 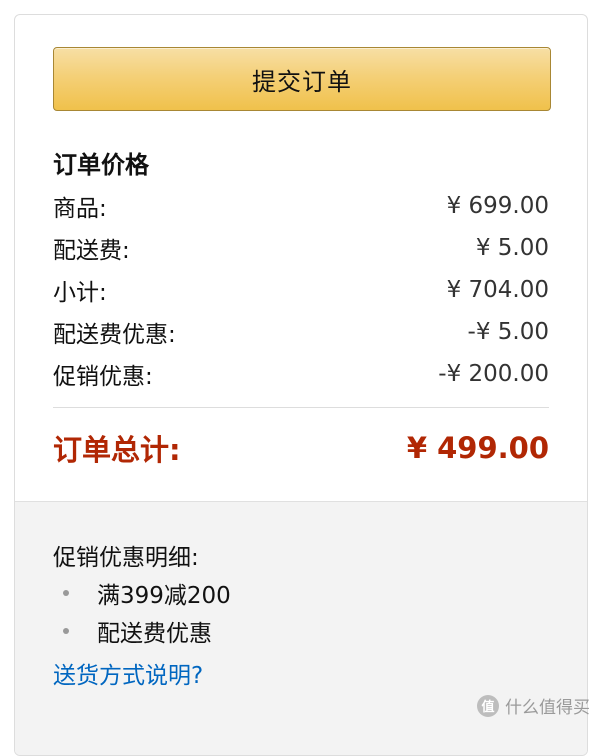 I want to click on price-row-amount: ¥ 704.00, so click(x=498, y=290).